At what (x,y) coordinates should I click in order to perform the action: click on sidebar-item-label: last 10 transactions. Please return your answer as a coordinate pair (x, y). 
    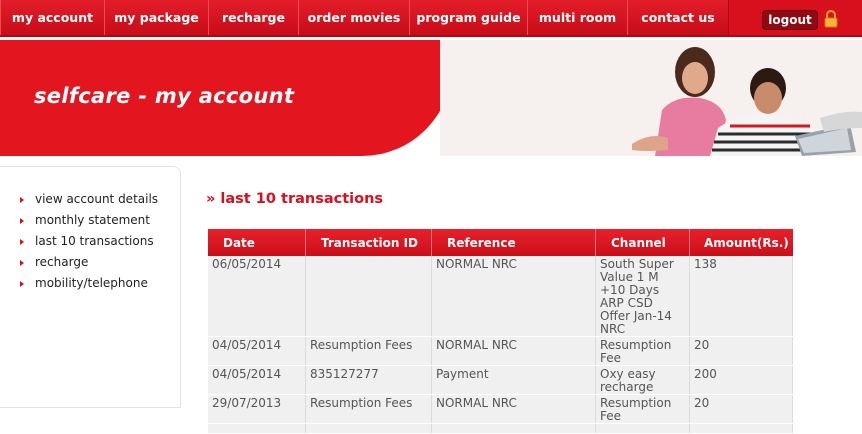
    Looking at the image, I should click on (94, 241).